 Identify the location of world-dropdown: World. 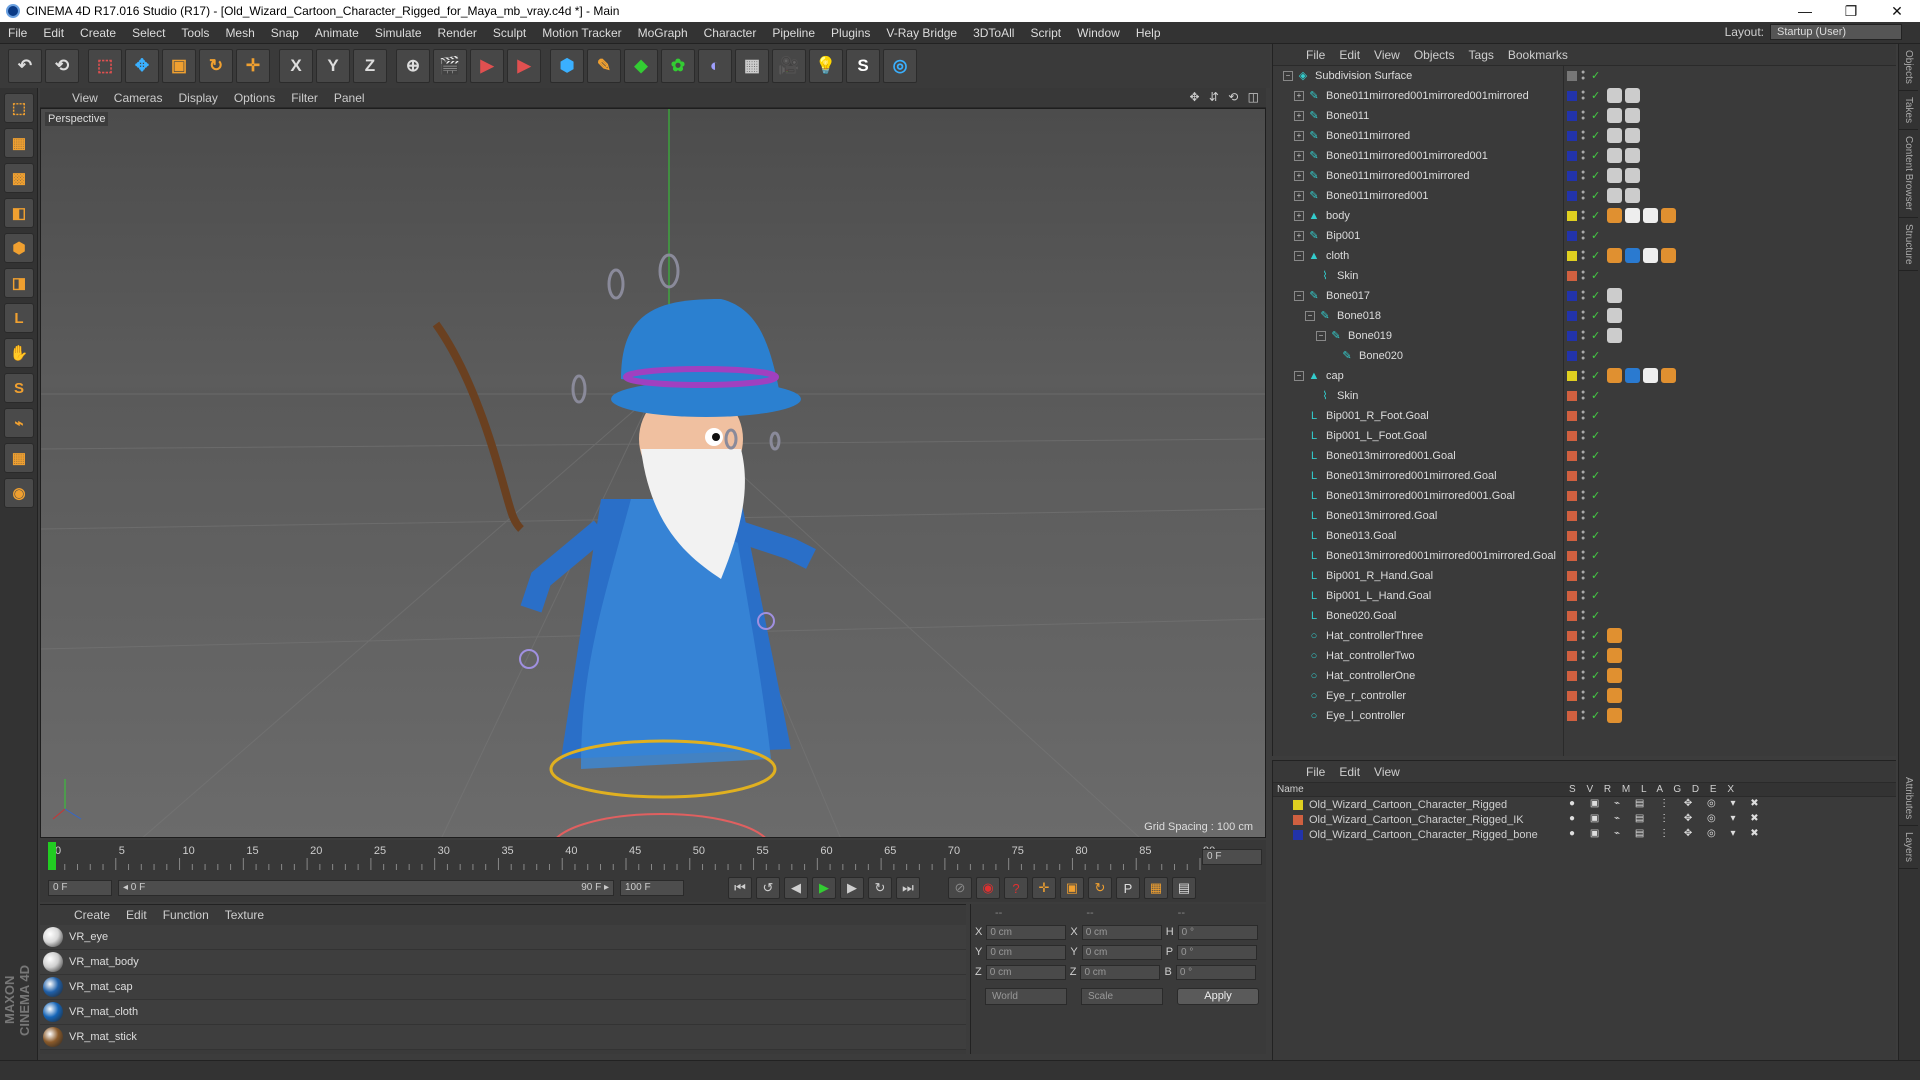
(1026, 996).